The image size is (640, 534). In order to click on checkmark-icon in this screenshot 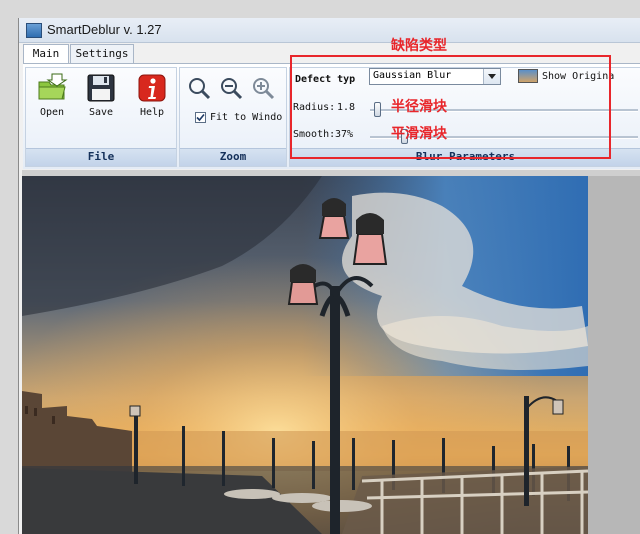, I will do `click(200, 117)`.